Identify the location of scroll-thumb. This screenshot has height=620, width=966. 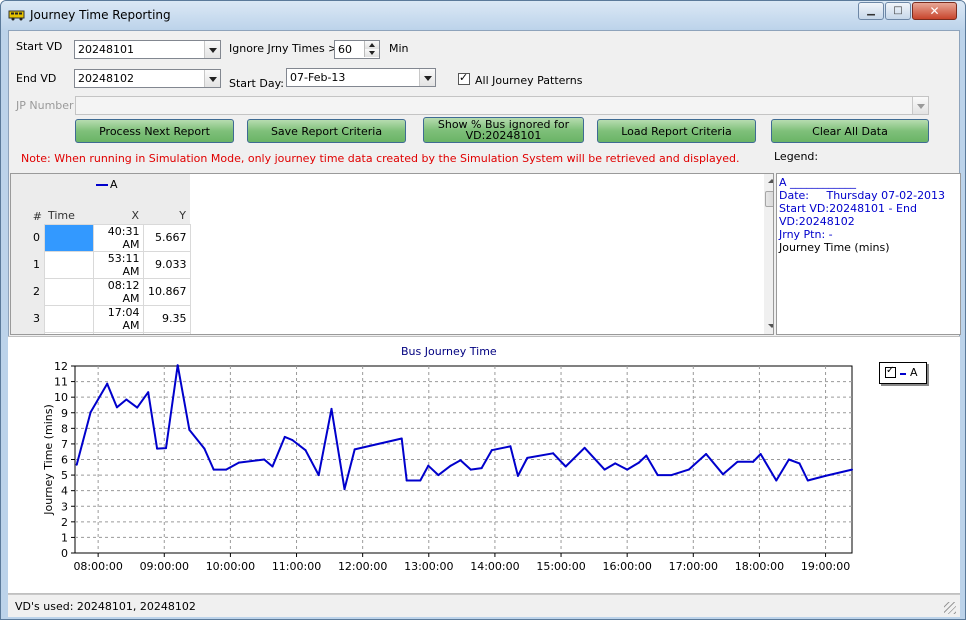
(769, 199).